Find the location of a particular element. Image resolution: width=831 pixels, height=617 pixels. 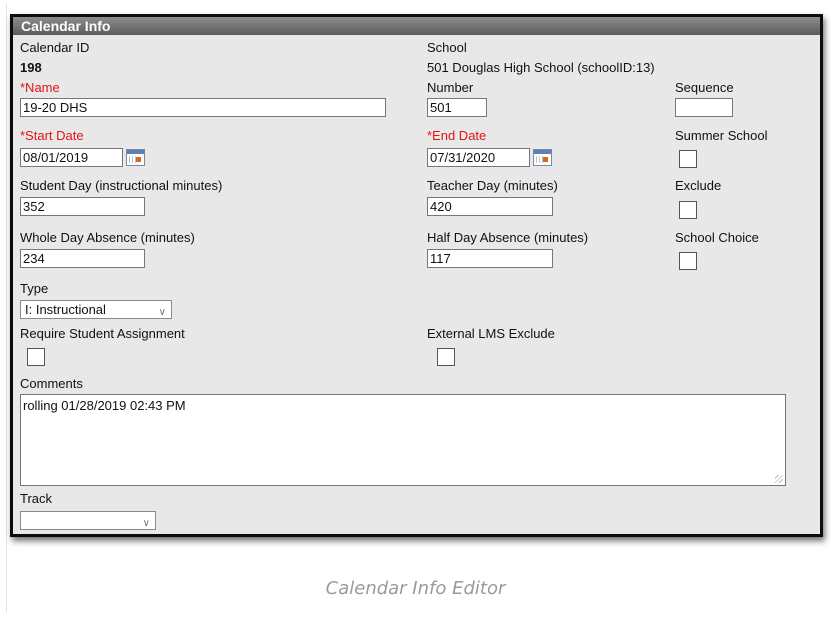

page-border is located at coordinates (6, 308).